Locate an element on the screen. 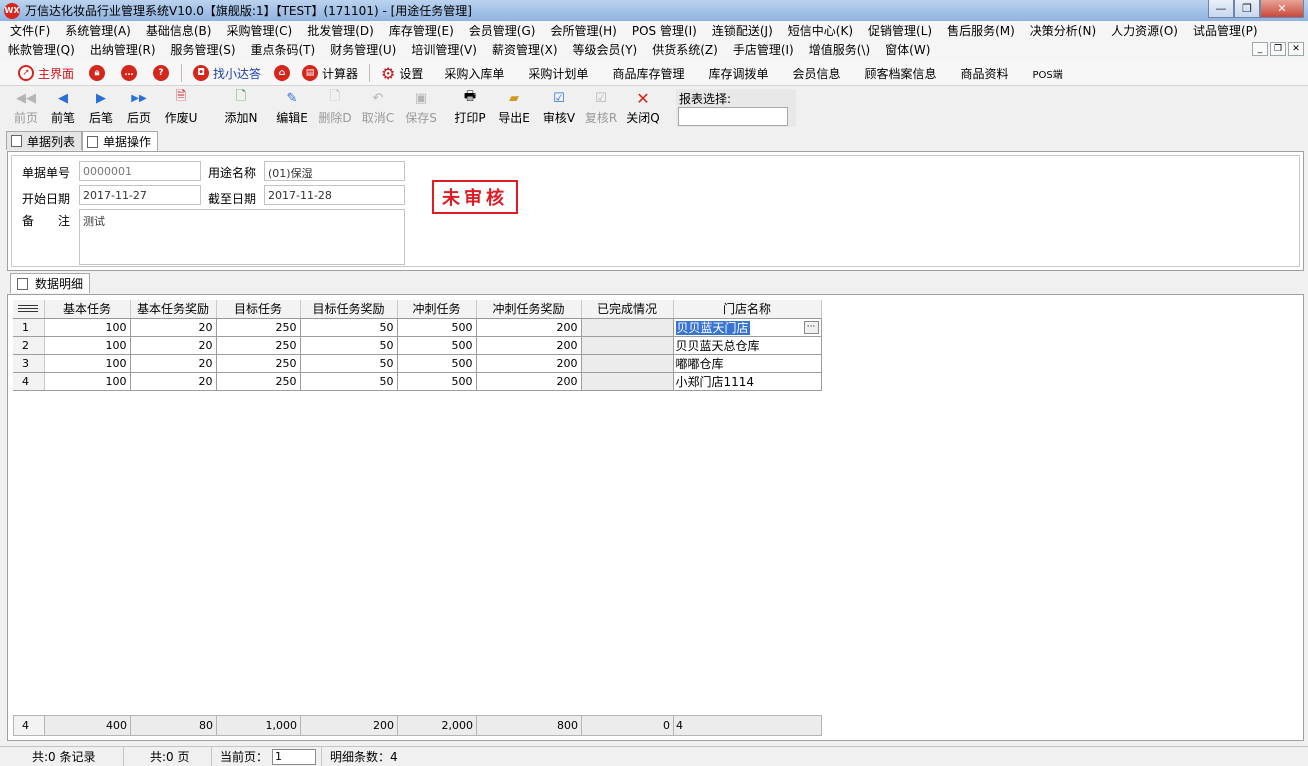 The height and width of the screenshot is (766, 1308). mdi-close-button: ✕ is located at coordinates (1296, 49).